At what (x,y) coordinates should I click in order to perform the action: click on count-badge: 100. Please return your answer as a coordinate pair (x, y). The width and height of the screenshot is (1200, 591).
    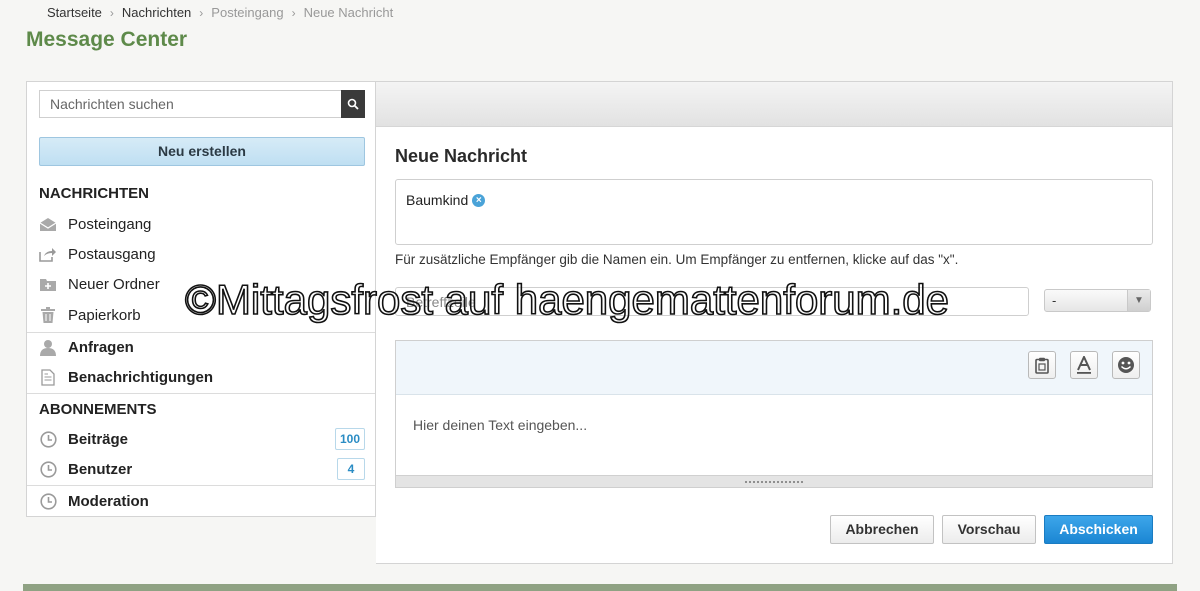
    Looking at the image, I should click on (349, 439).